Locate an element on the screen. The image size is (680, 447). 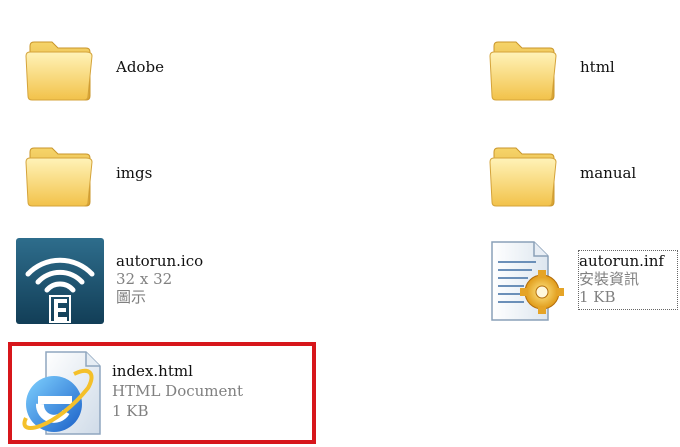
file-name: html is located at coordinates (597, 67).